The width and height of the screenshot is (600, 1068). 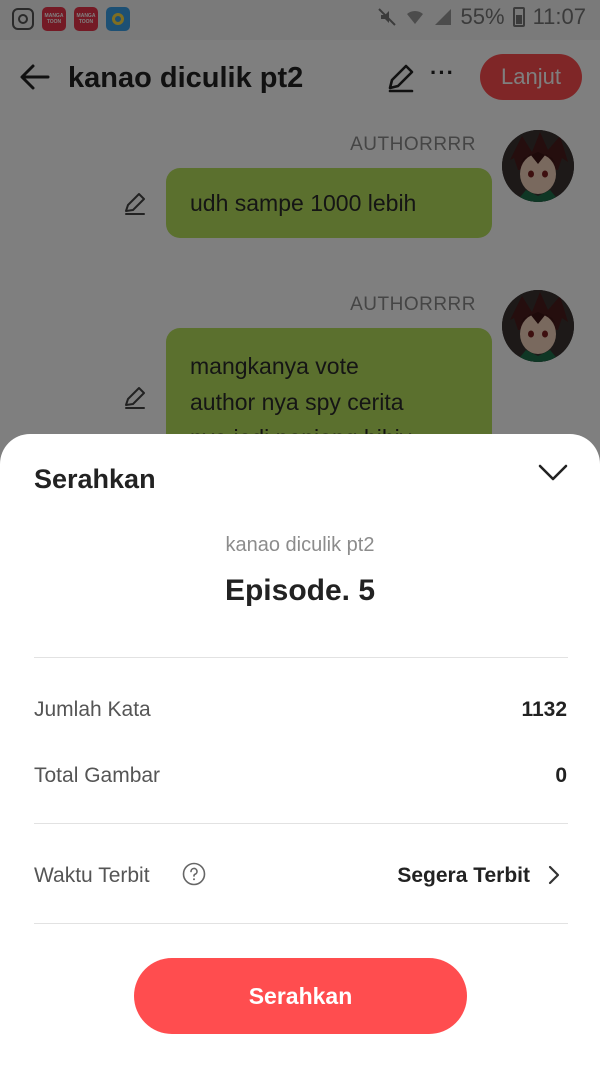 What do you see at coordinates (194, 874) in the screenshot?
I see `help-circle-icon` at bounding box center [194, 874].